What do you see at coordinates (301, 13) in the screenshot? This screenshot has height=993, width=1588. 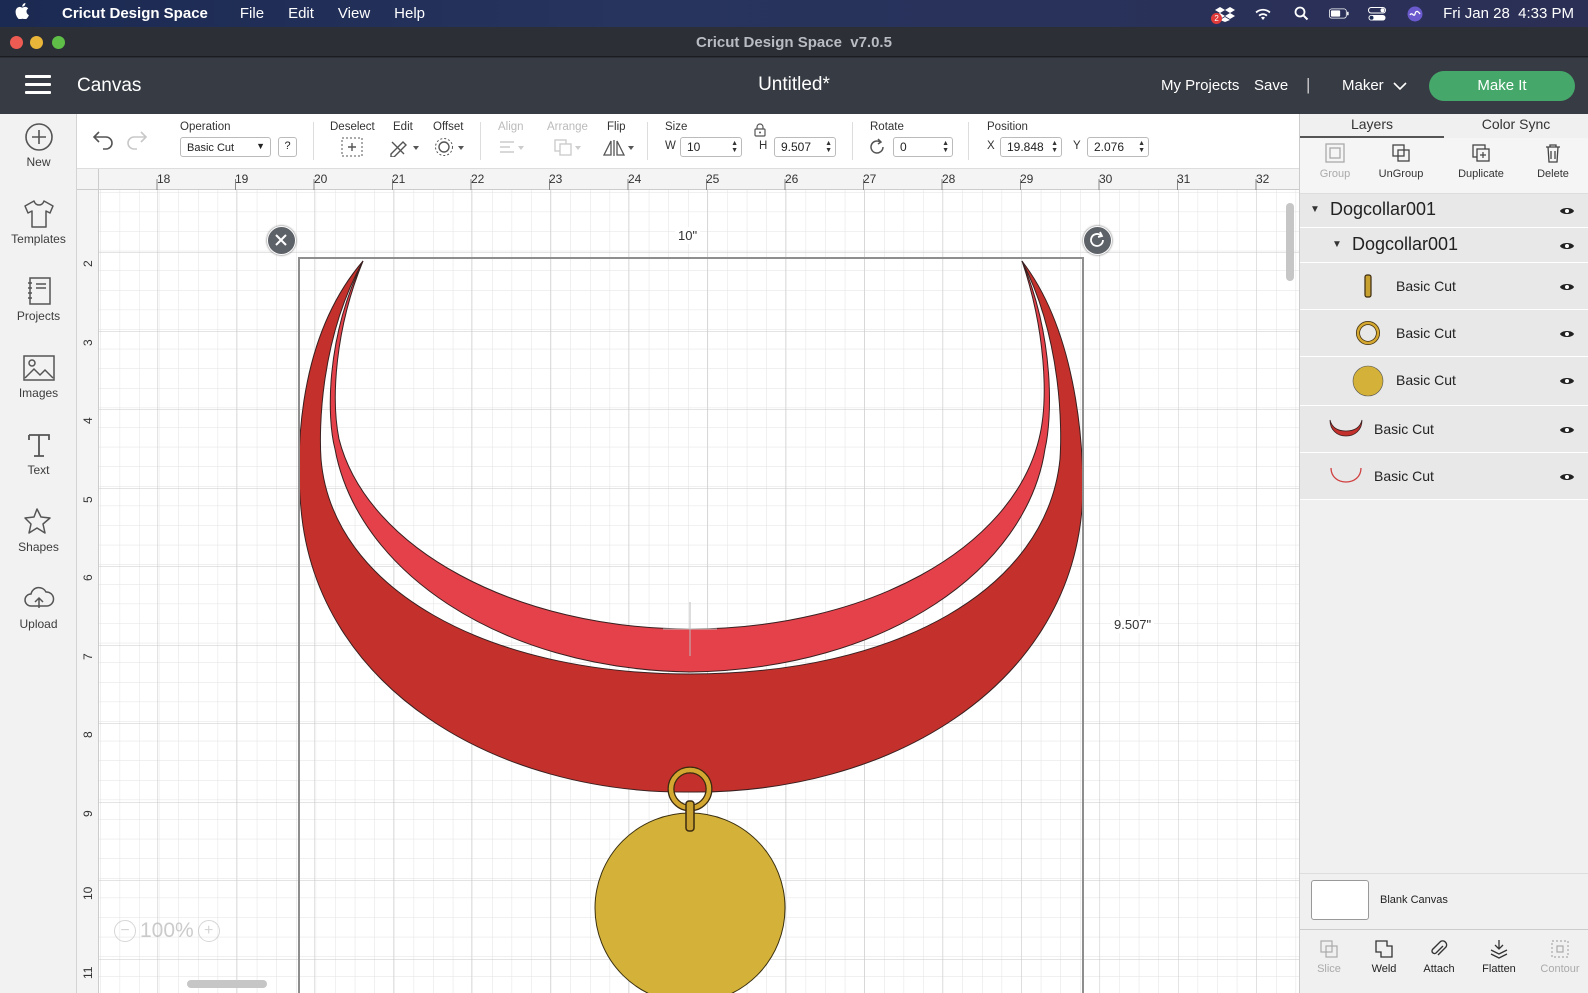 I see `menu-edit: Edit` at bounding box center [301, 13].